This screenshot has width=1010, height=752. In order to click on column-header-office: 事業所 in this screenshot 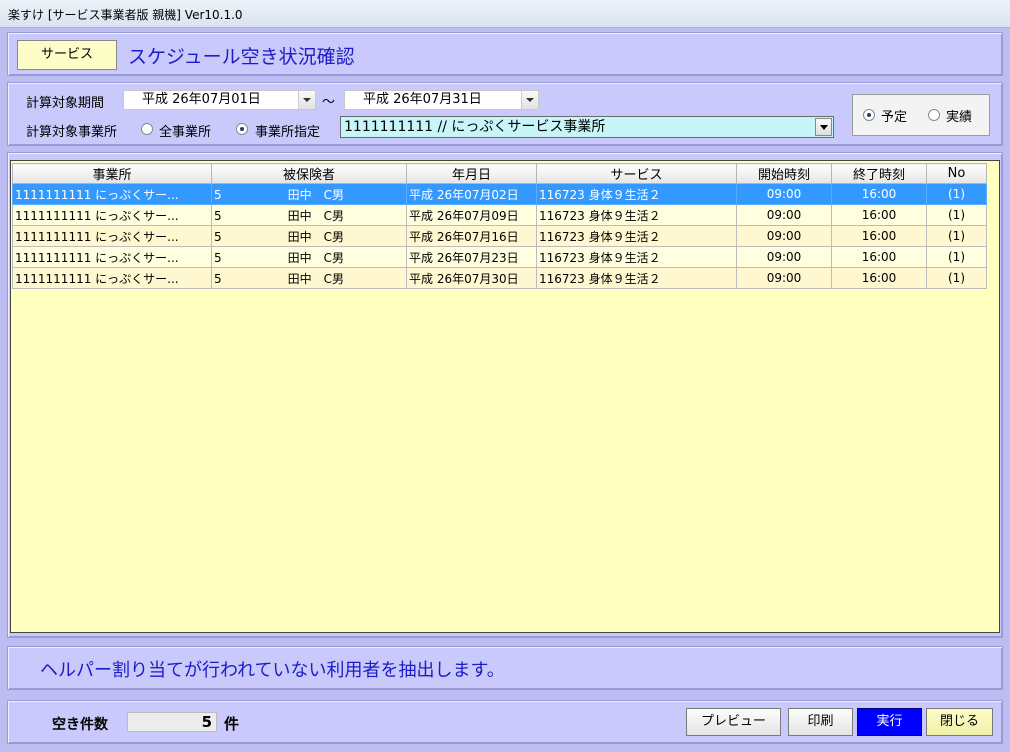, I will do `click(112, 173)`.